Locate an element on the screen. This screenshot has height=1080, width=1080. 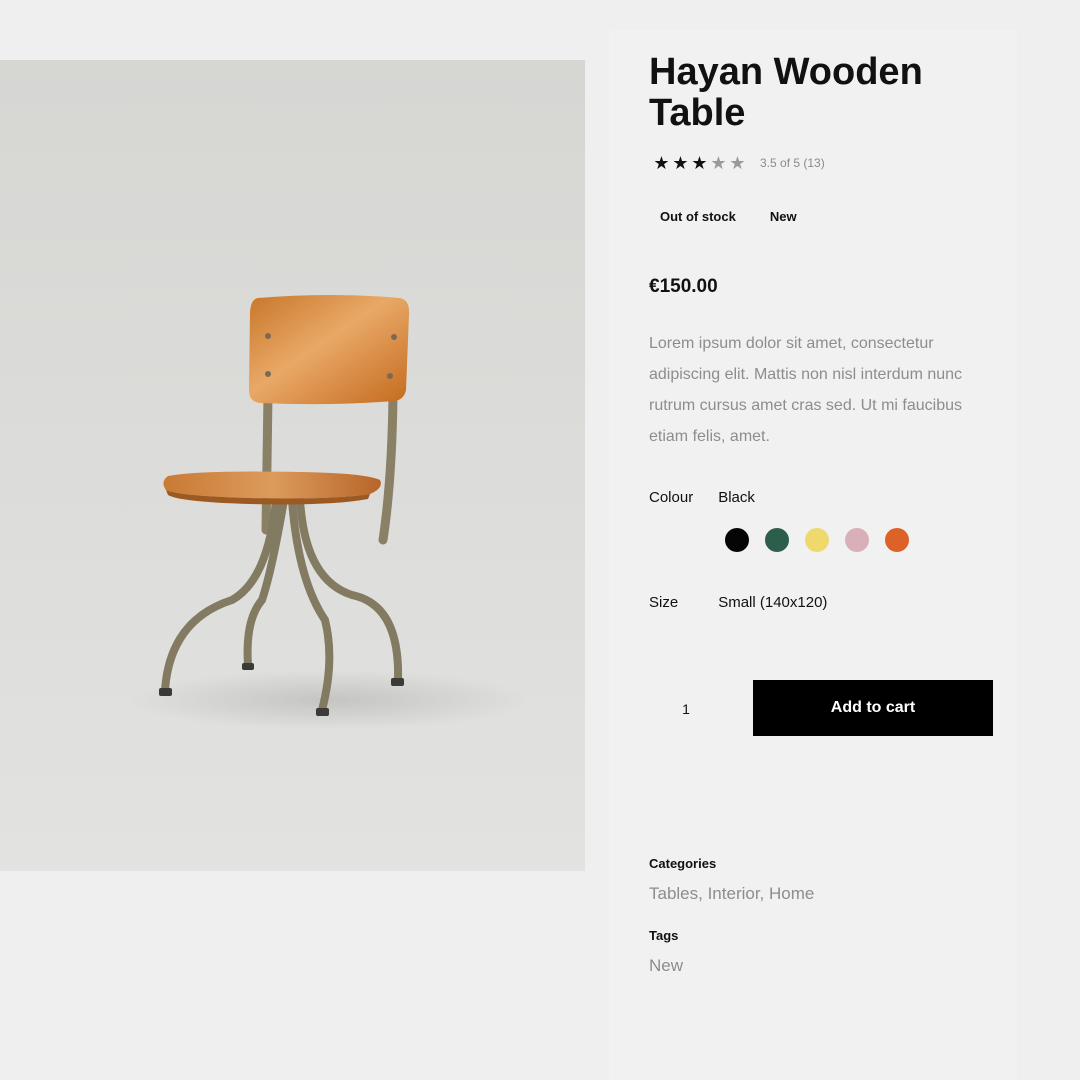
size-label: Size is located at coordinates (664, 602).